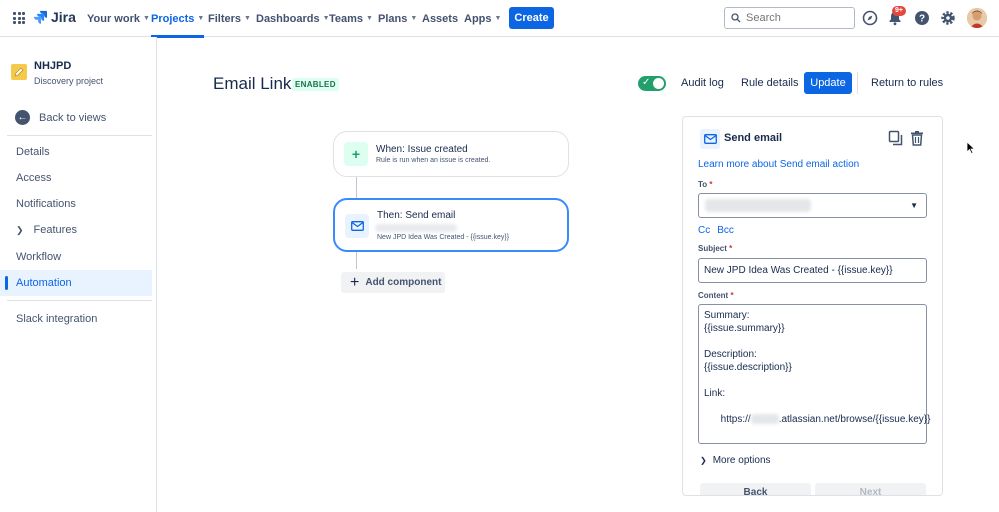 This screenshot has height=512, width=999. I want to click on content-line: Description:, so click(730, 354).